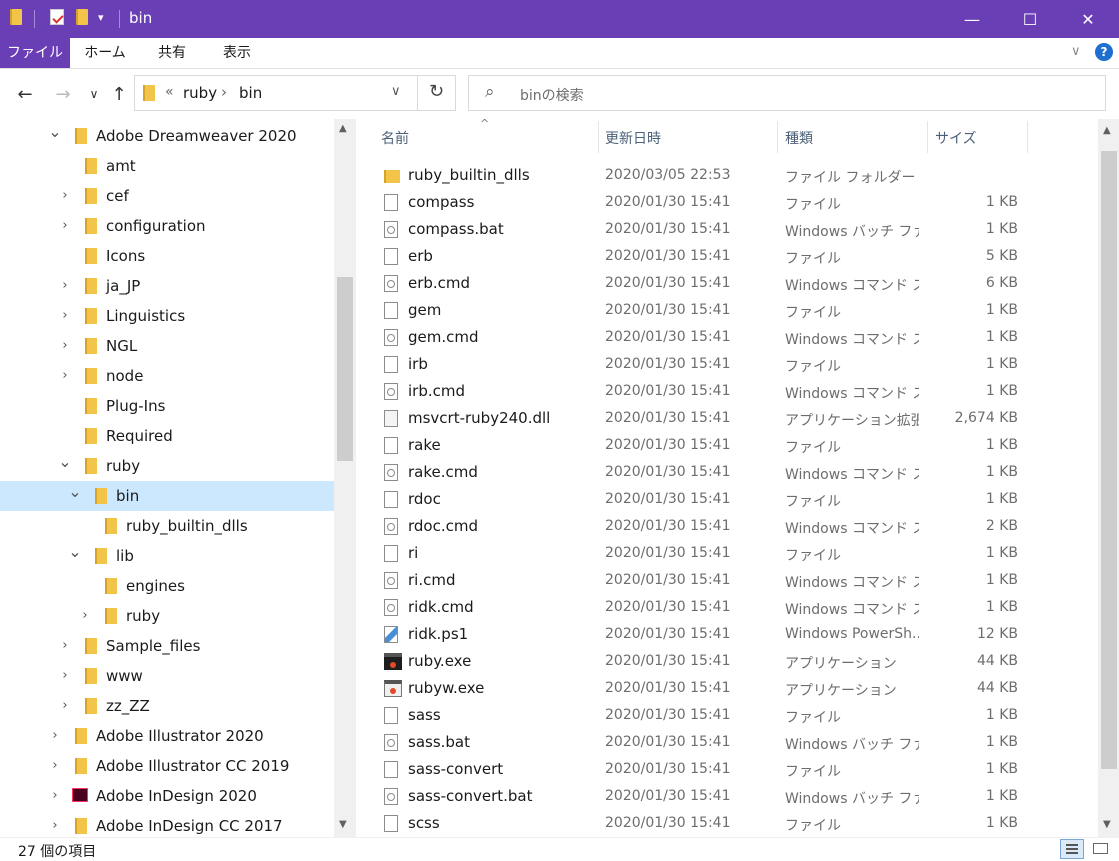  I want to click on tree-item: › Adobe Illustrator 2020, so click(167, 736).